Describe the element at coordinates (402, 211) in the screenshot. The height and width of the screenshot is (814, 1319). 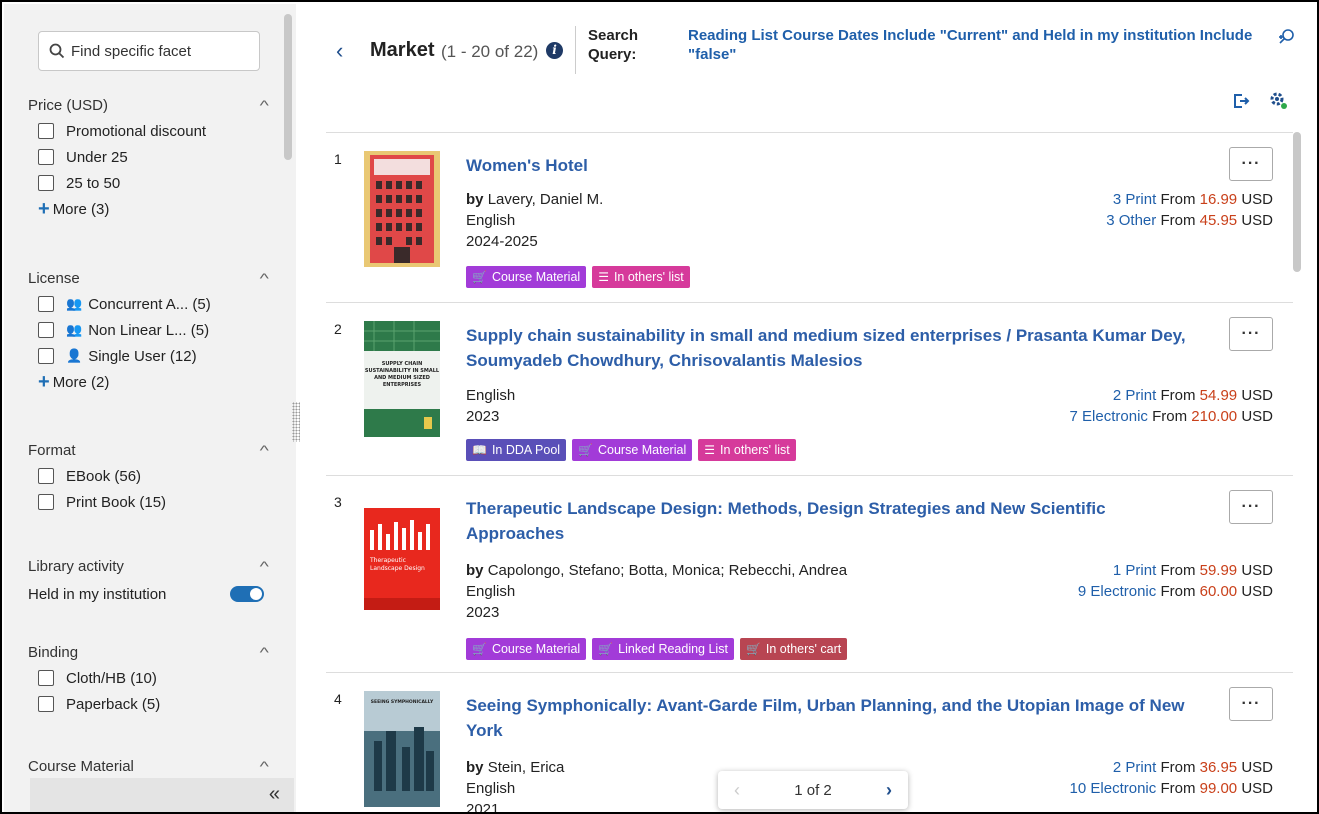
I see `book-cover` at that location.